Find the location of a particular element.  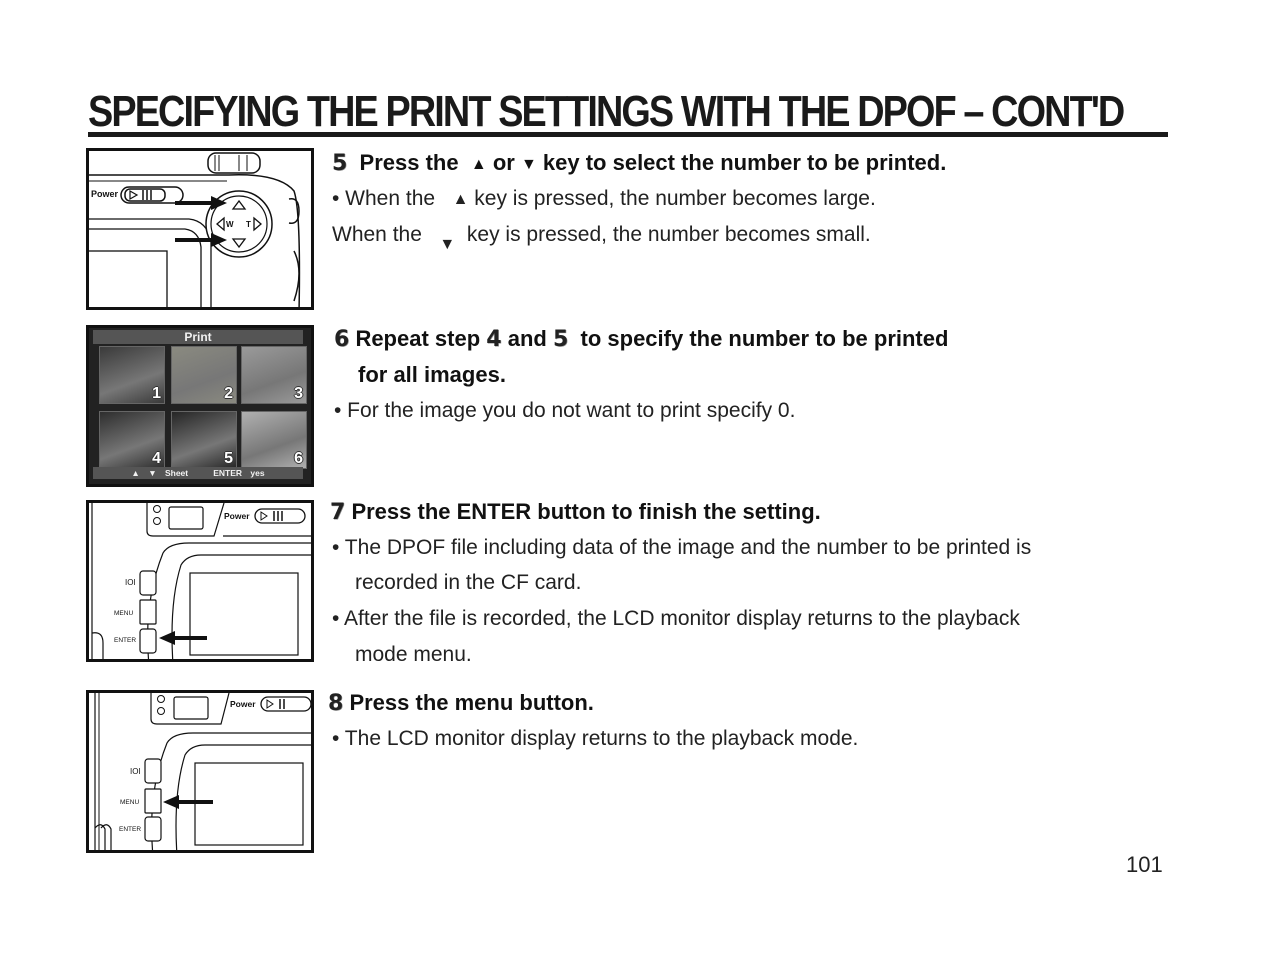

figure-camera-menu-button: Power IOI MENU ENTER is located at coordinates (200, 771).